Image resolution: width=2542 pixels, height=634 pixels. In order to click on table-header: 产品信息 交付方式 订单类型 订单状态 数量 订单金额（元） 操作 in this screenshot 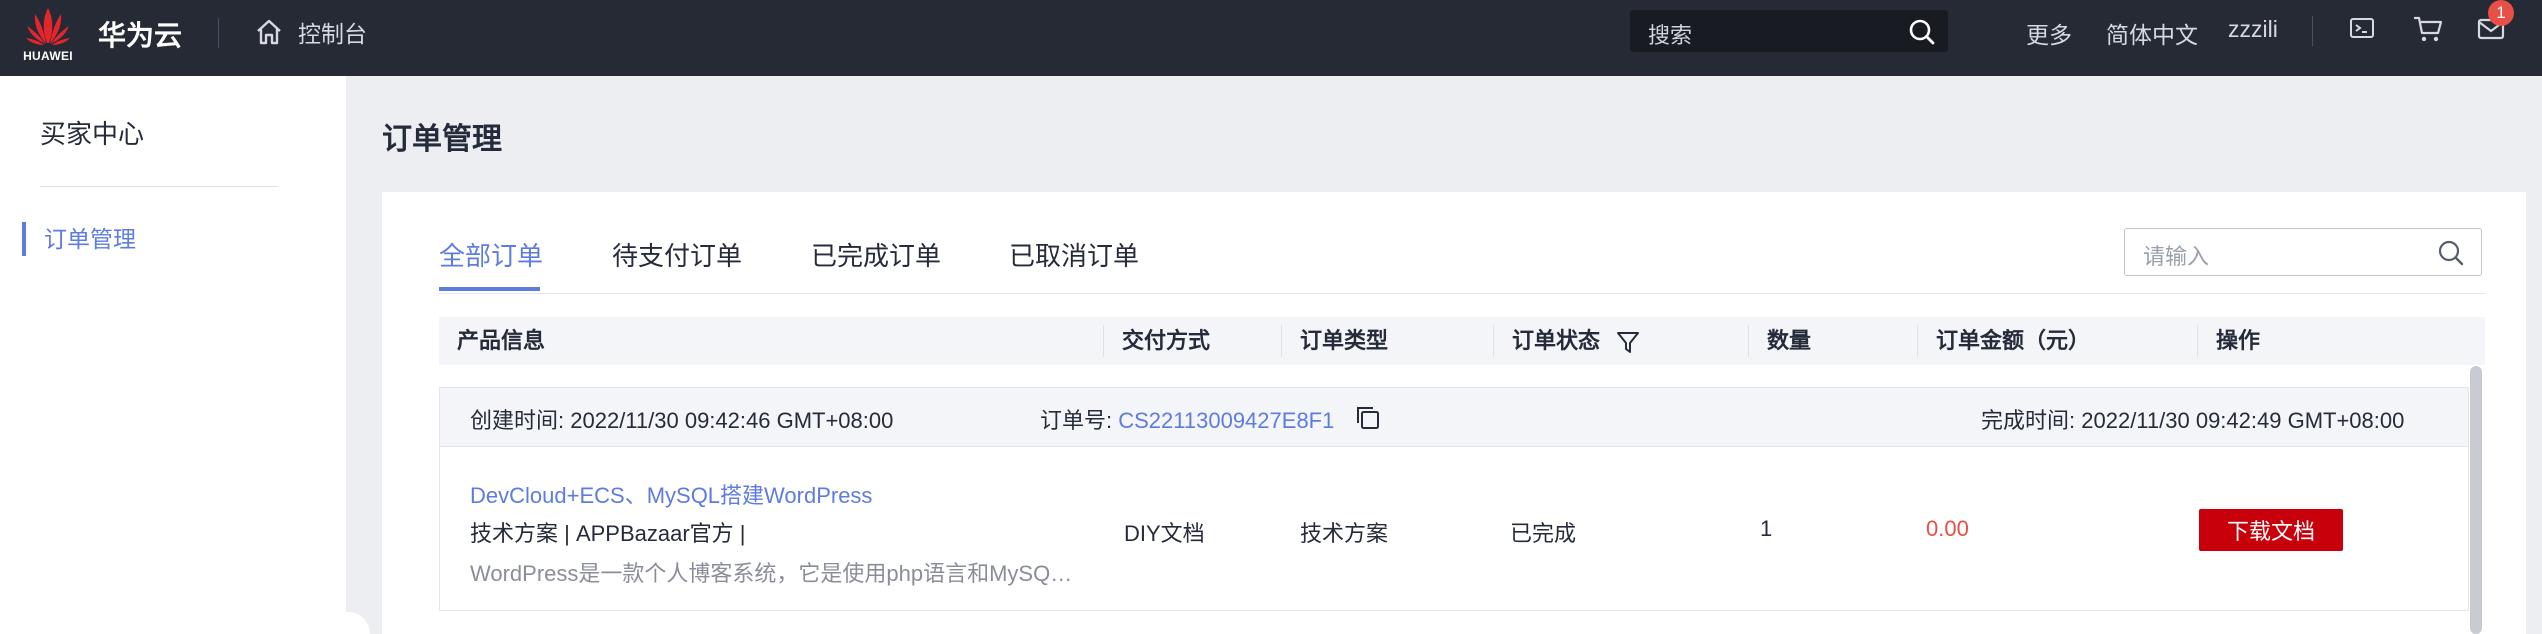, I will do `click(1462, 341)`.